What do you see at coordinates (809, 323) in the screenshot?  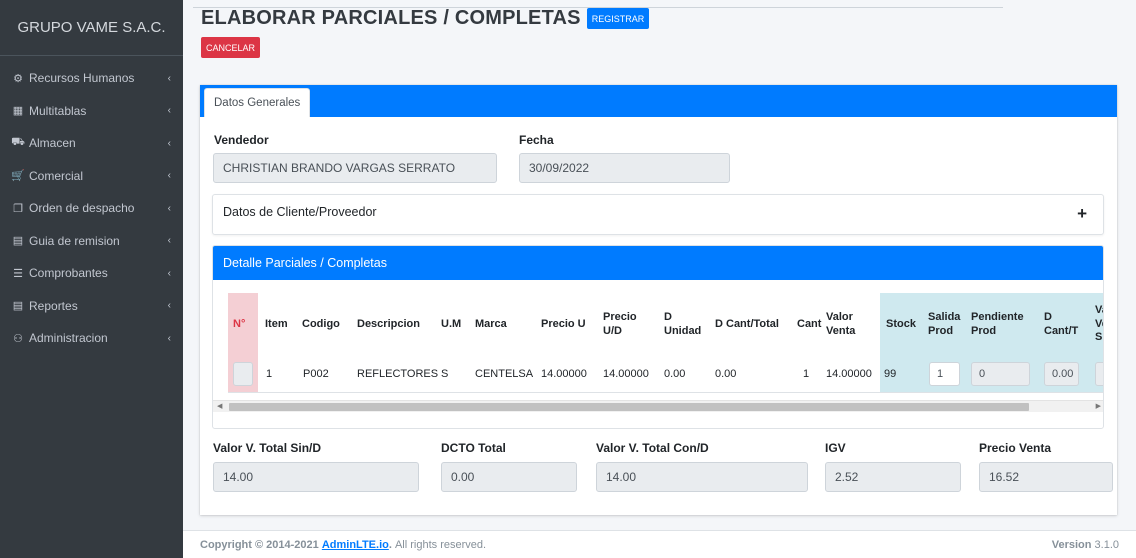 I see `col-header-cant: Cant` at bounding box center [809, 323].